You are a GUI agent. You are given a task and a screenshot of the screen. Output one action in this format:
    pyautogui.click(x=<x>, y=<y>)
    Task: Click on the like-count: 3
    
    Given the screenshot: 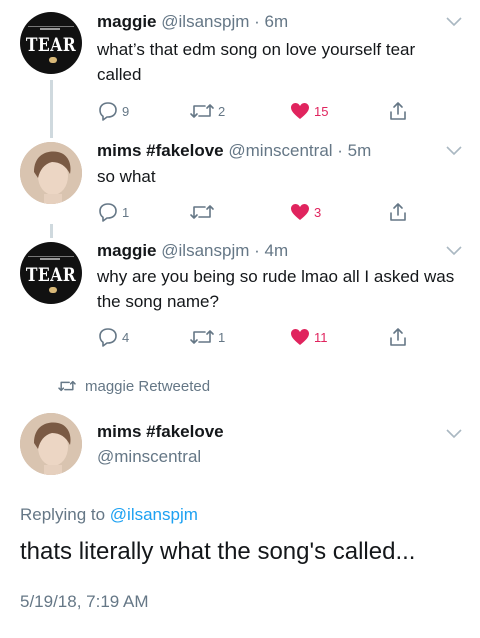 What is the action you would take?
    pyautogui.click(x=318, y=212)
    